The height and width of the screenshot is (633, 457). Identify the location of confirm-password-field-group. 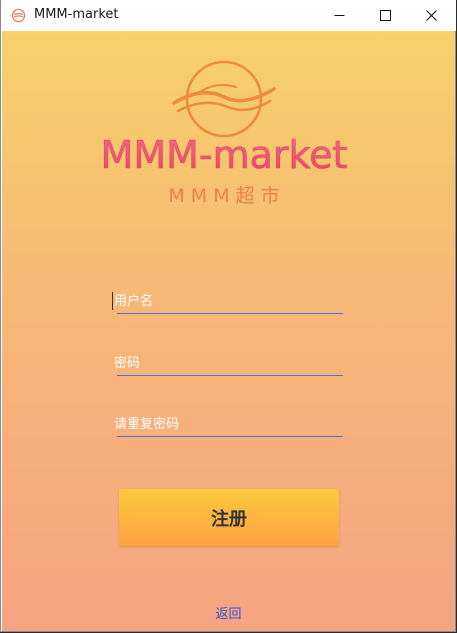
(228, 424).